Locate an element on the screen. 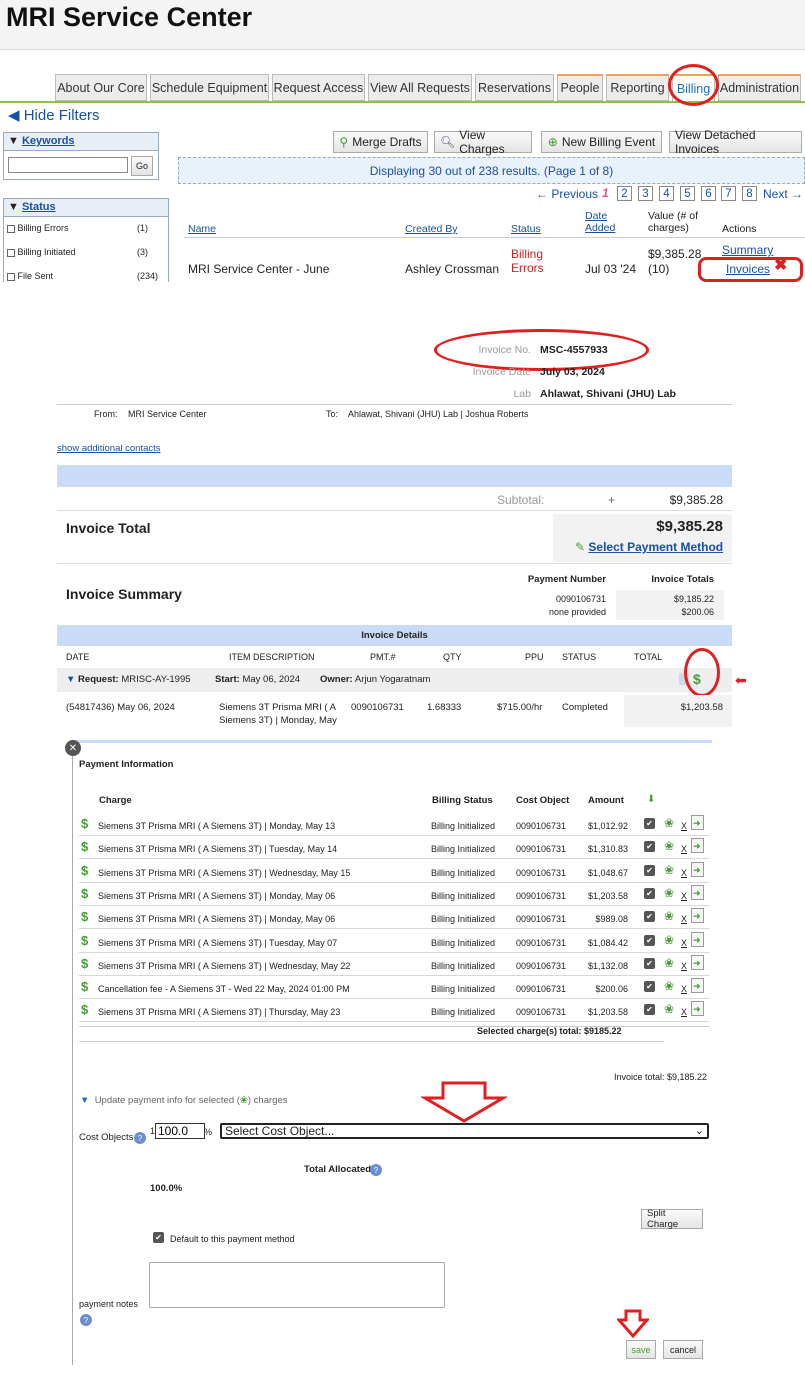 This screenshot has height=1378, width=805. merge-drafts-button: ⚲ Merge Drafts is located at coordinates (380, 142).